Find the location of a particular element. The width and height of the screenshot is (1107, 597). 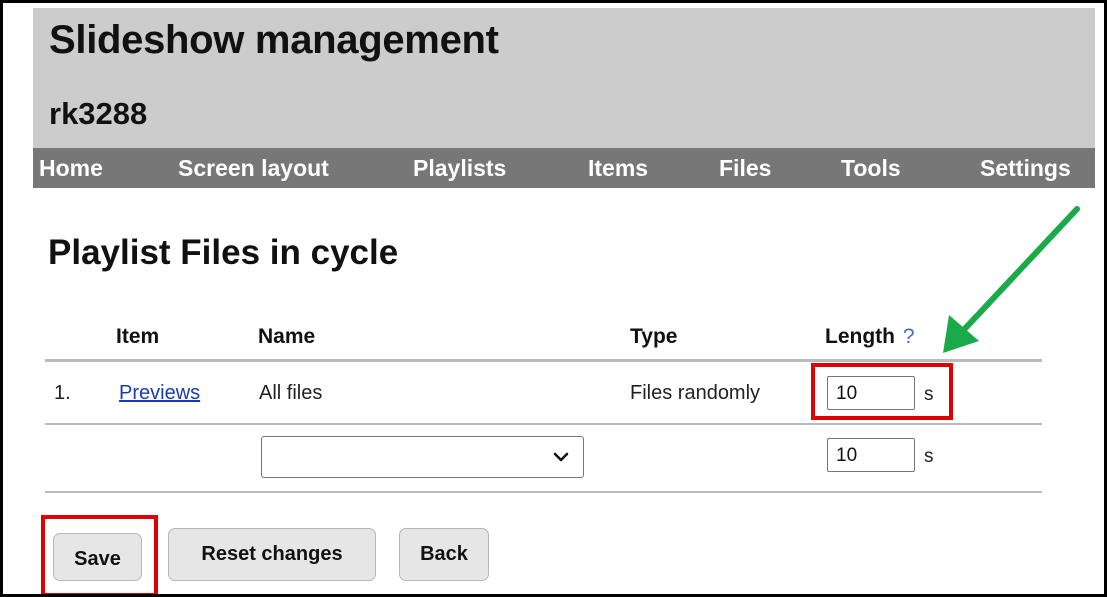

page-title: Playlist Files in cycle is located at coordinates (223, 252).